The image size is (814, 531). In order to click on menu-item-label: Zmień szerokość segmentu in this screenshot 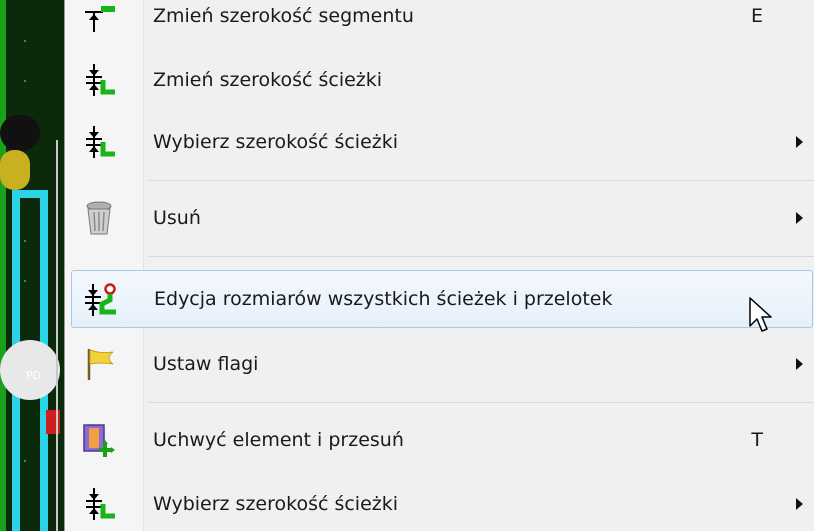, I will do `click(283, 16)`.